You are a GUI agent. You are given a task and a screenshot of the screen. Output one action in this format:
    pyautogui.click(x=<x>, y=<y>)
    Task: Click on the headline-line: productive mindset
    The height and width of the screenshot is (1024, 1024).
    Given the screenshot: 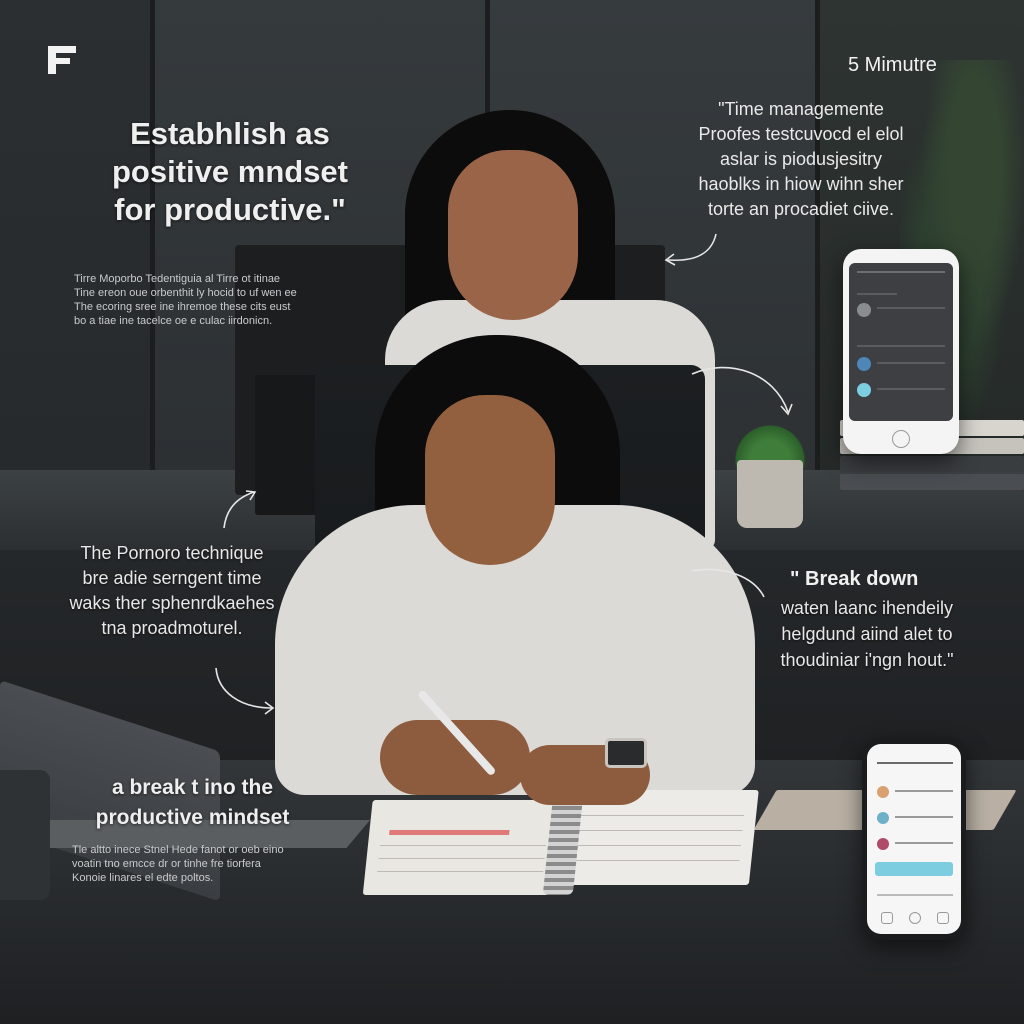 What is the action you would take?
    pyautogui.click(x=192, y=817)
    